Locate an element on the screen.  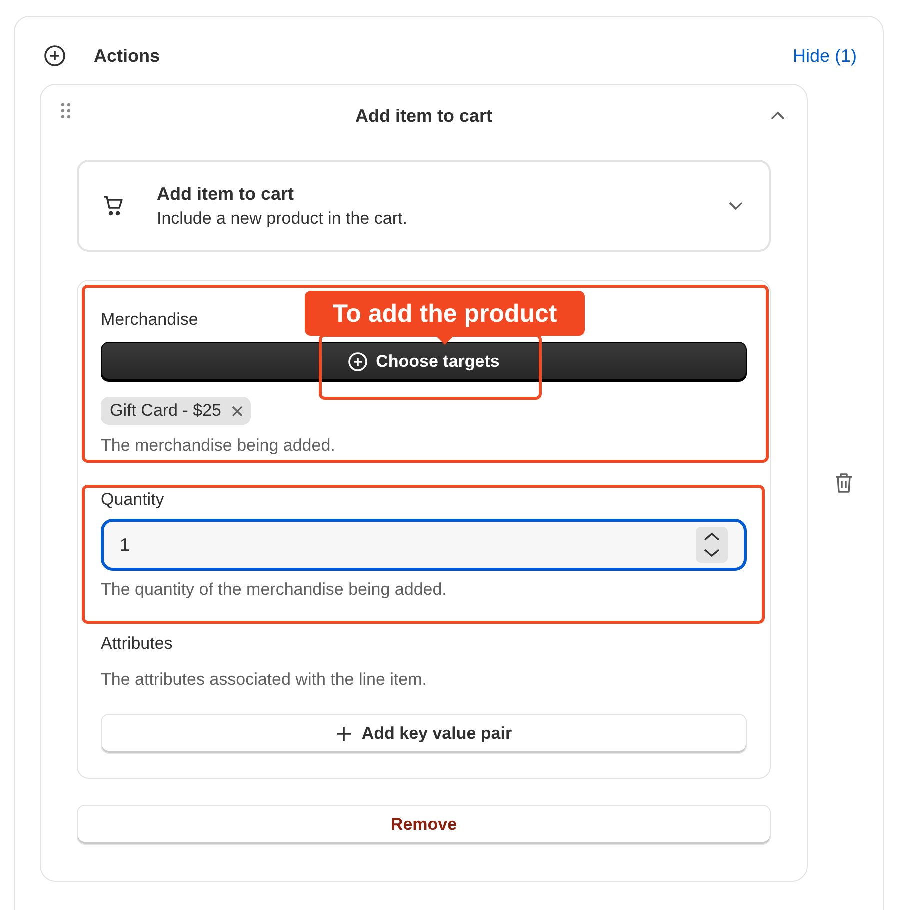
field-label: Merchandise is located at coordinates (149, 320).